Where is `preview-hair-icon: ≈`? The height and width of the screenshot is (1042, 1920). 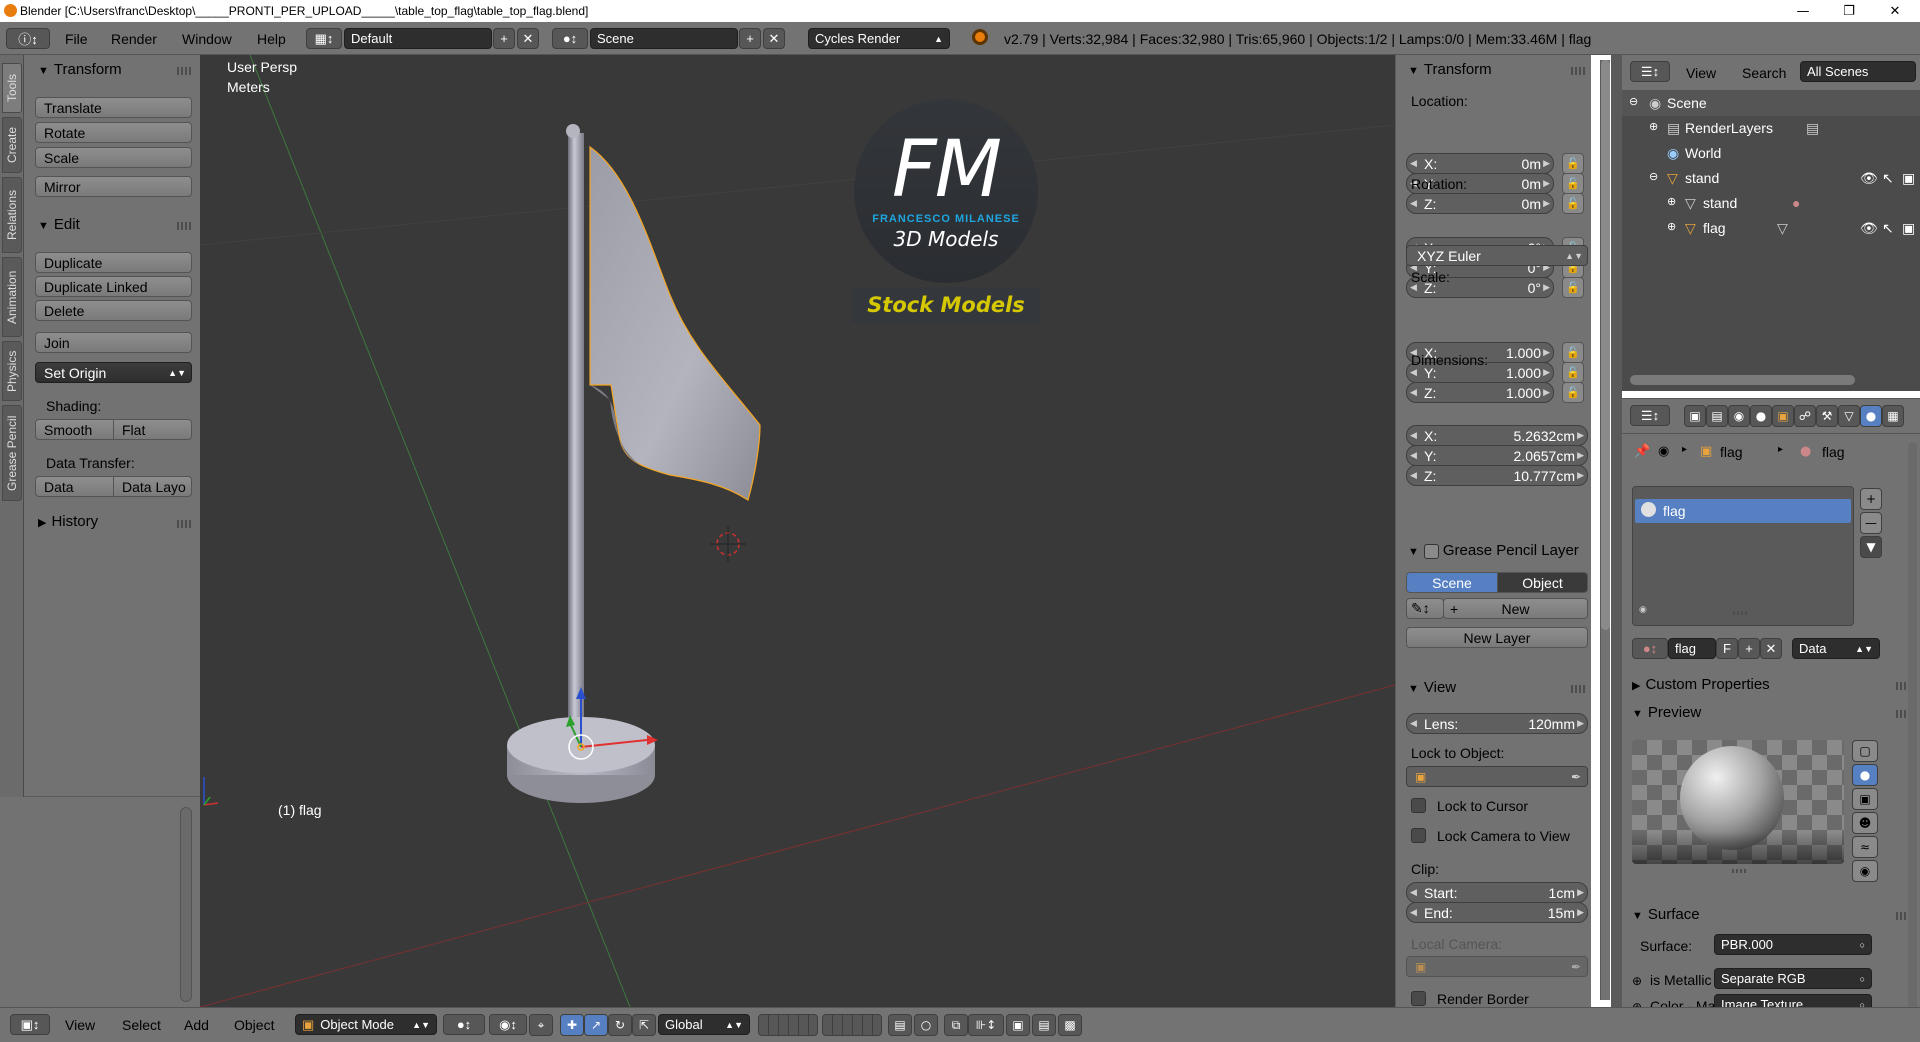
preview-hair-icon: ≈ is located at coordinates (1865, 847).